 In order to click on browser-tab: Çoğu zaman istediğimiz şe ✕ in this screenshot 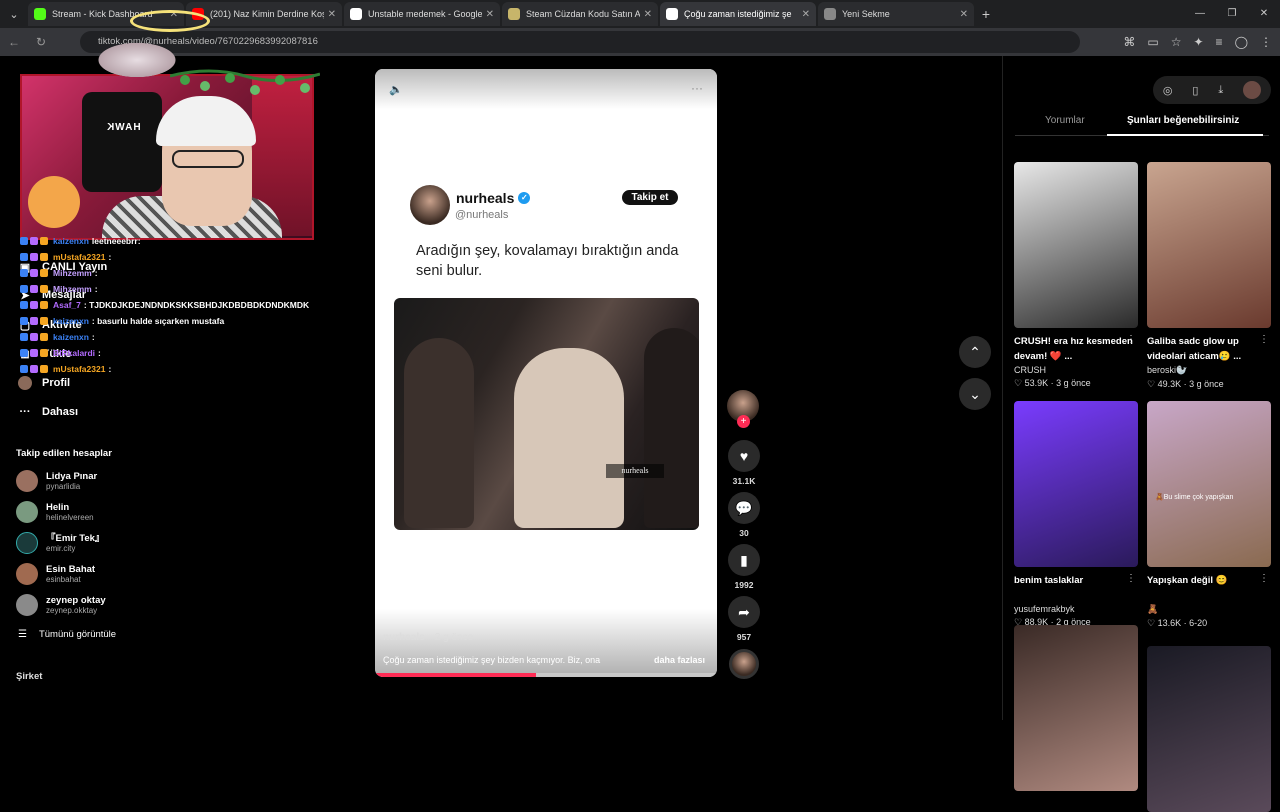, I will do `click(738, 14)`.